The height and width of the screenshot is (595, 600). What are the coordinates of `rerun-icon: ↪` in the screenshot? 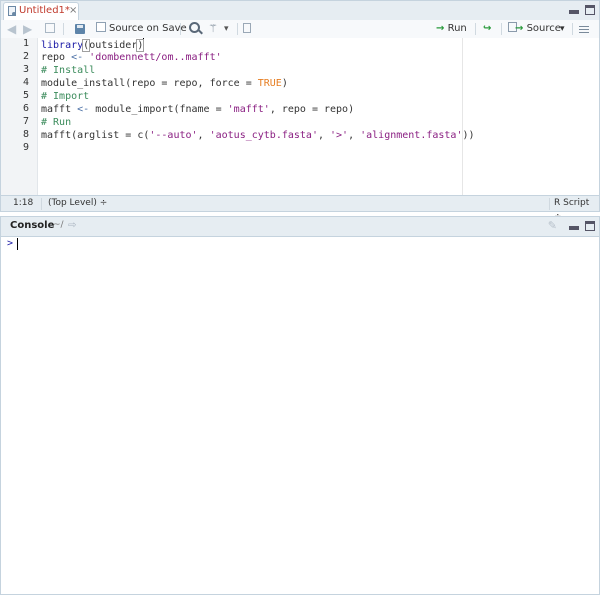 It's located at (487, 29).